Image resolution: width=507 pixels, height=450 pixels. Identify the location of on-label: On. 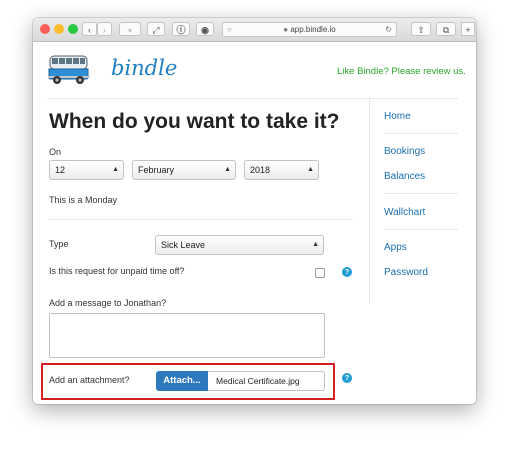
(55, 152).